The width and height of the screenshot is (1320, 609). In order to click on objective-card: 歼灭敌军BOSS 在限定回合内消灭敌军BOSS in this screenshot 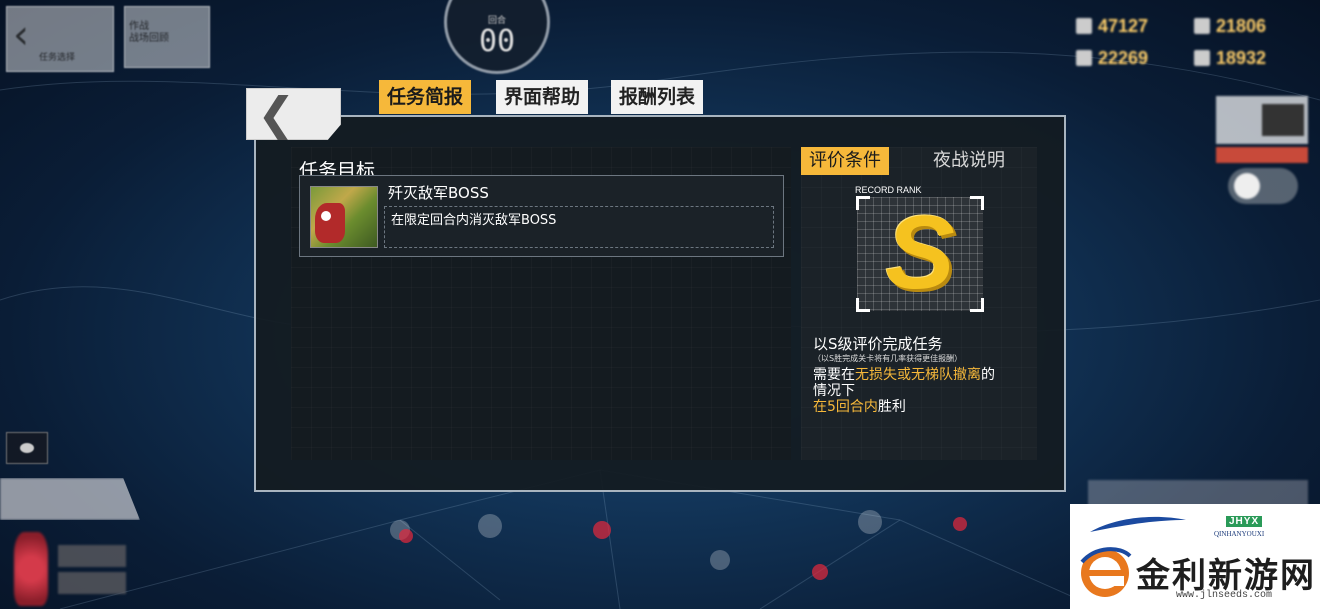, I will do `click(541, 216)`.